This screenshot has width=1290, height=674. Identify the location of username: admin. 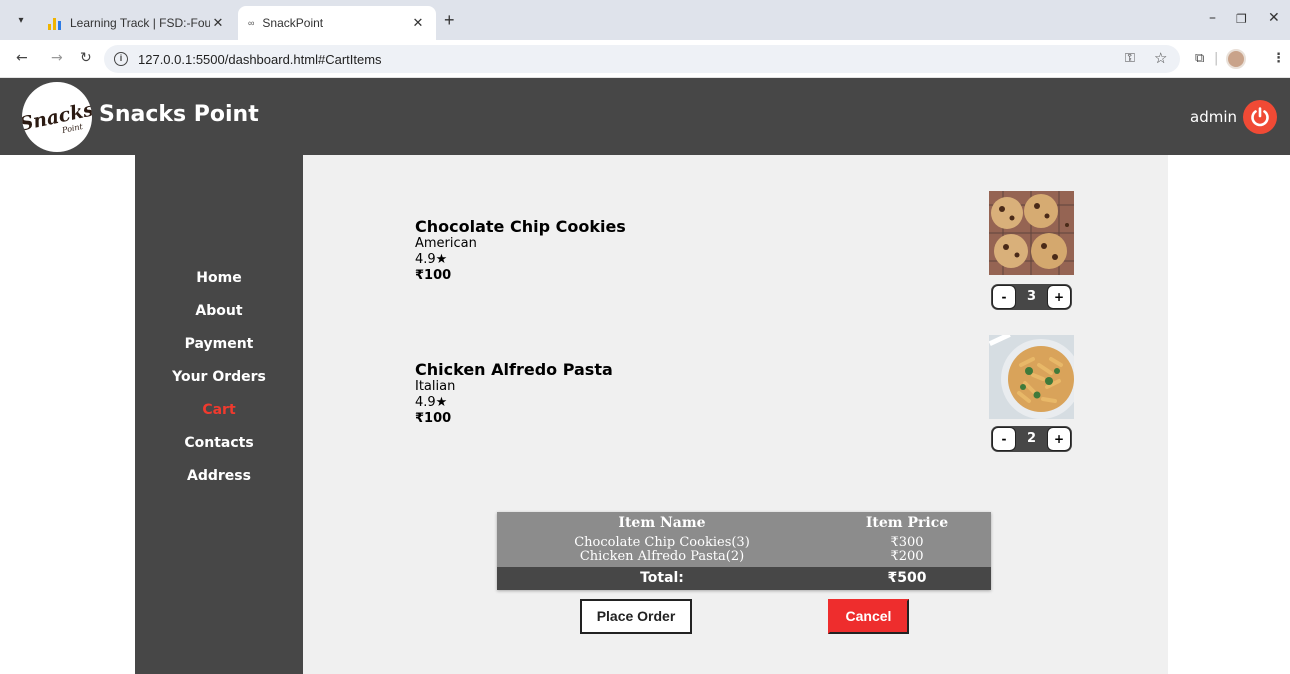
(1213, 117).